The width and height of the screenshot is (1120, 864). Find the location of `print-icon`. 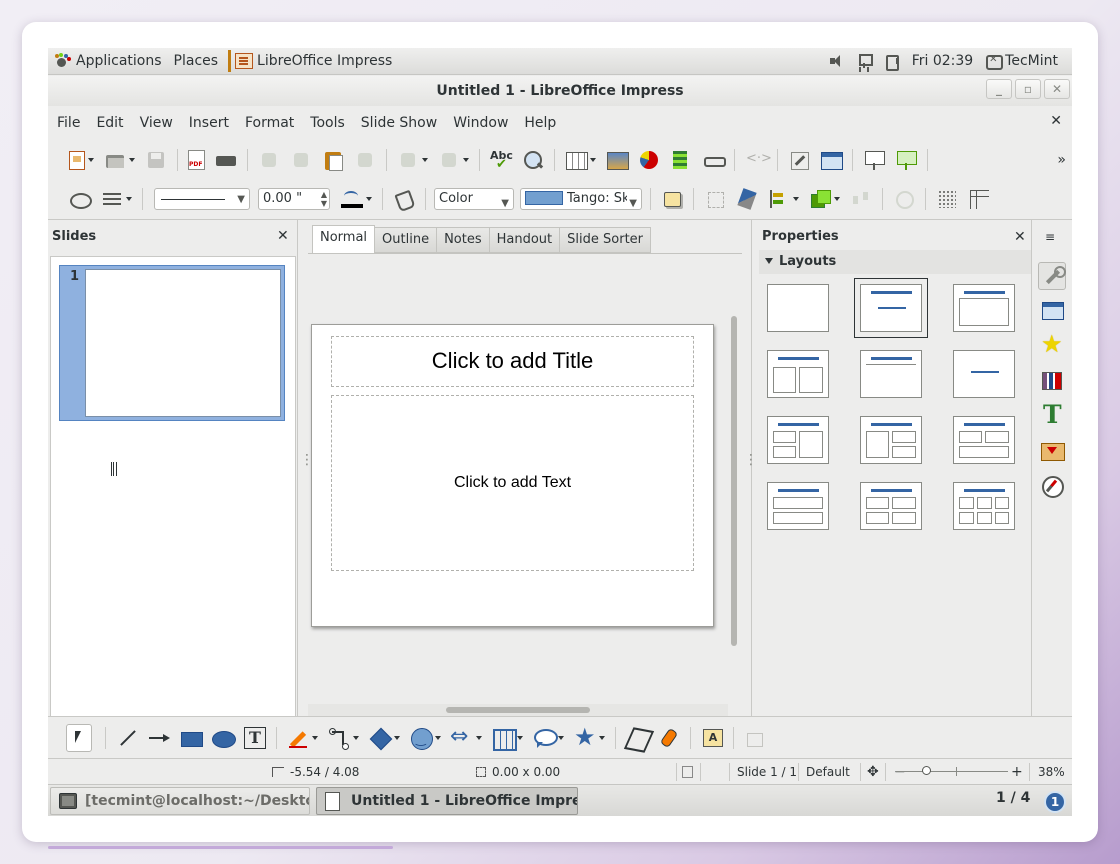

print-icon is located at coordinates (226, 160).